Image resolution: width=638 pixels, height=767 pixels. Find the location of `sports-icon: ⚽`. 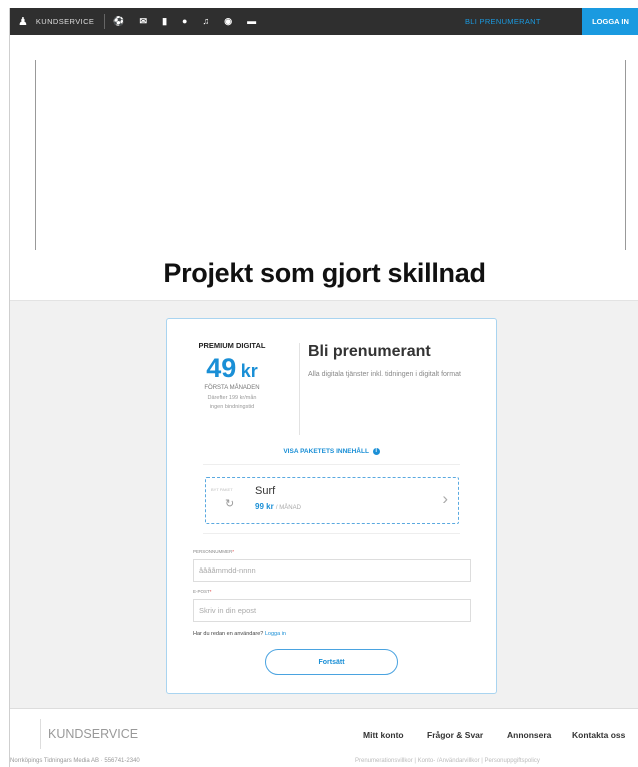

sports-icon: ⚽ is located at coordinates (118, 21).